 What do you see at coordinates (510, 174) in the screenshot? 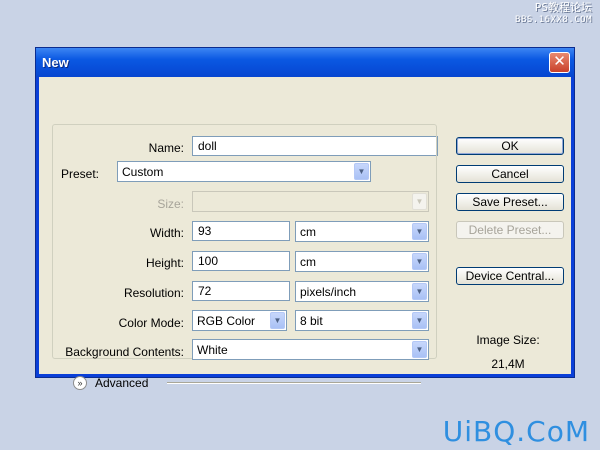
I see `cancel-button: Cancel` at bounding box center [510, 174].